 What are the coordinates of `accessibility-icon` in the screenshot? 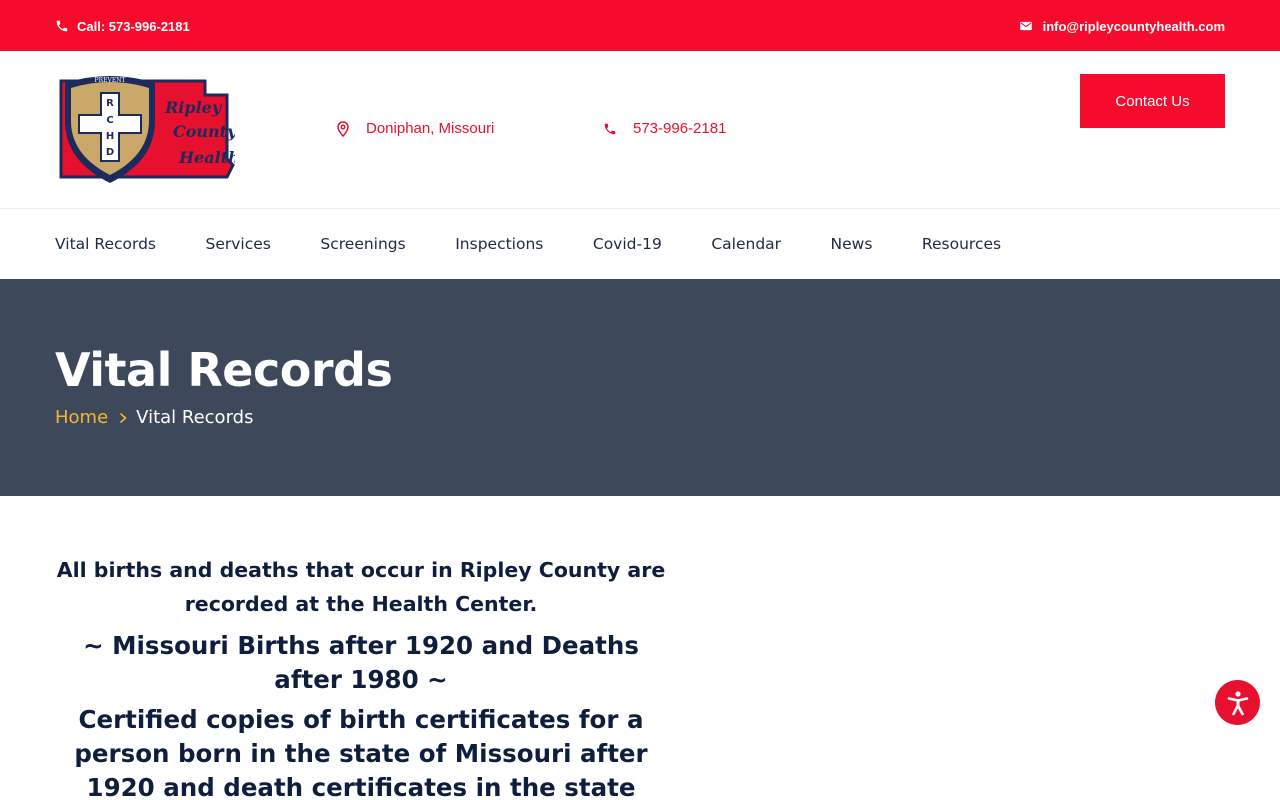 It's located at (1237, 702).